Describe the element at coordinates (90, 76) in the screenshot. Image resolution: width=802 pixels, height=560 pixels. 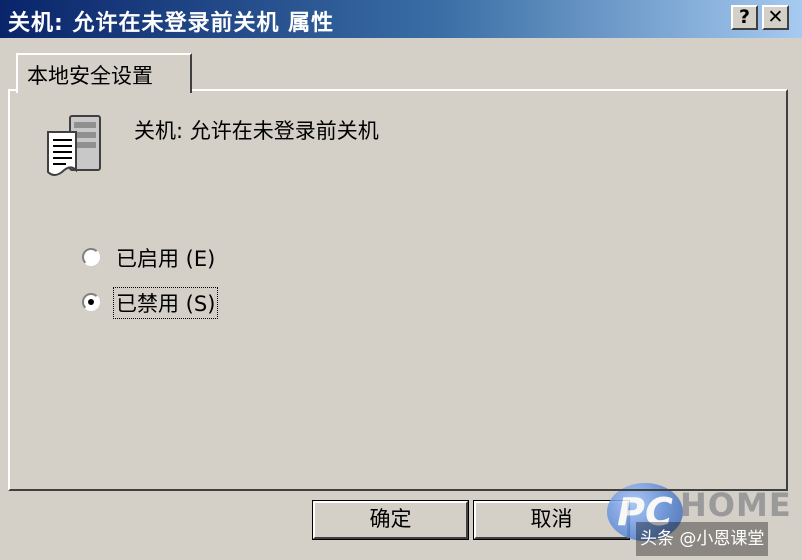
I see `tab-label: 本地安全设置` at that location.